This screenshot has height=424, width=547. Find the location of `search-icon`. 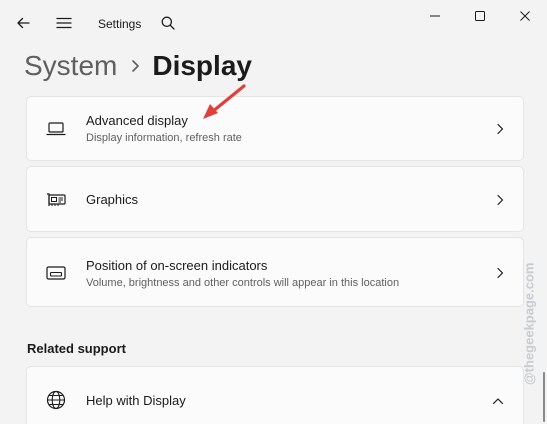

search-icon is located at coordinates (168, 23).